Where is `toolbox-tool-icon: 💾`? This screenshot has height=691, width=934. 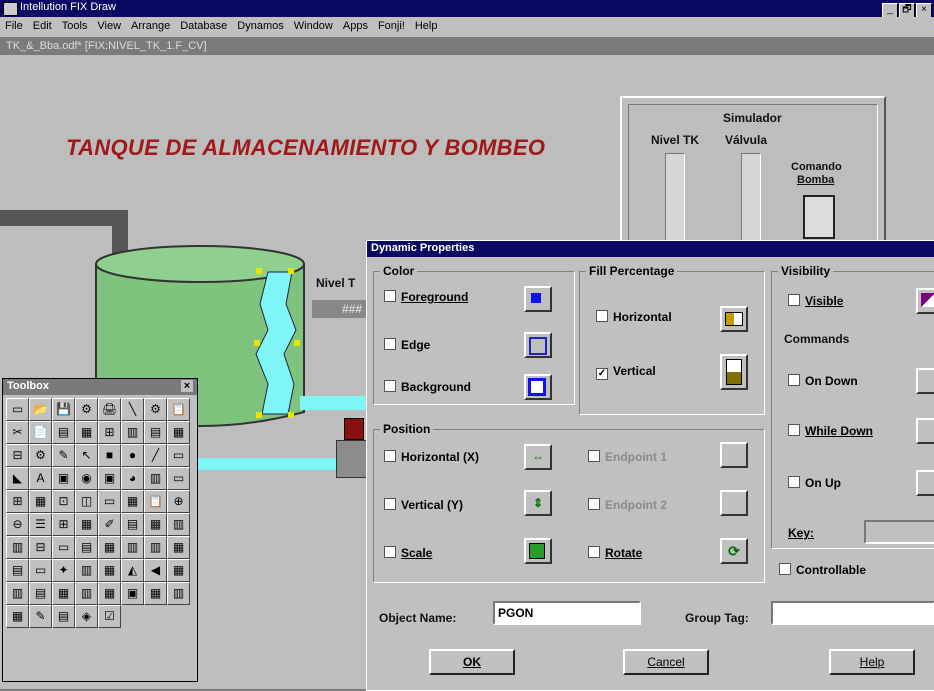 toolbox-tool-icon: 💾 is located at coordinates (63, 409).